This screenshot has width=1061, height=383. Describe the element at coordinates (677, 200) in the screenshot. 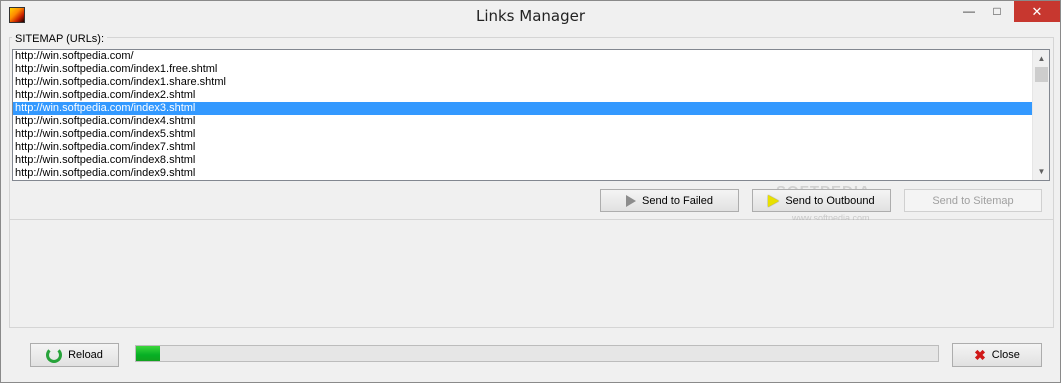

I see `send-to-failed-label: Send to Failed` at that location.